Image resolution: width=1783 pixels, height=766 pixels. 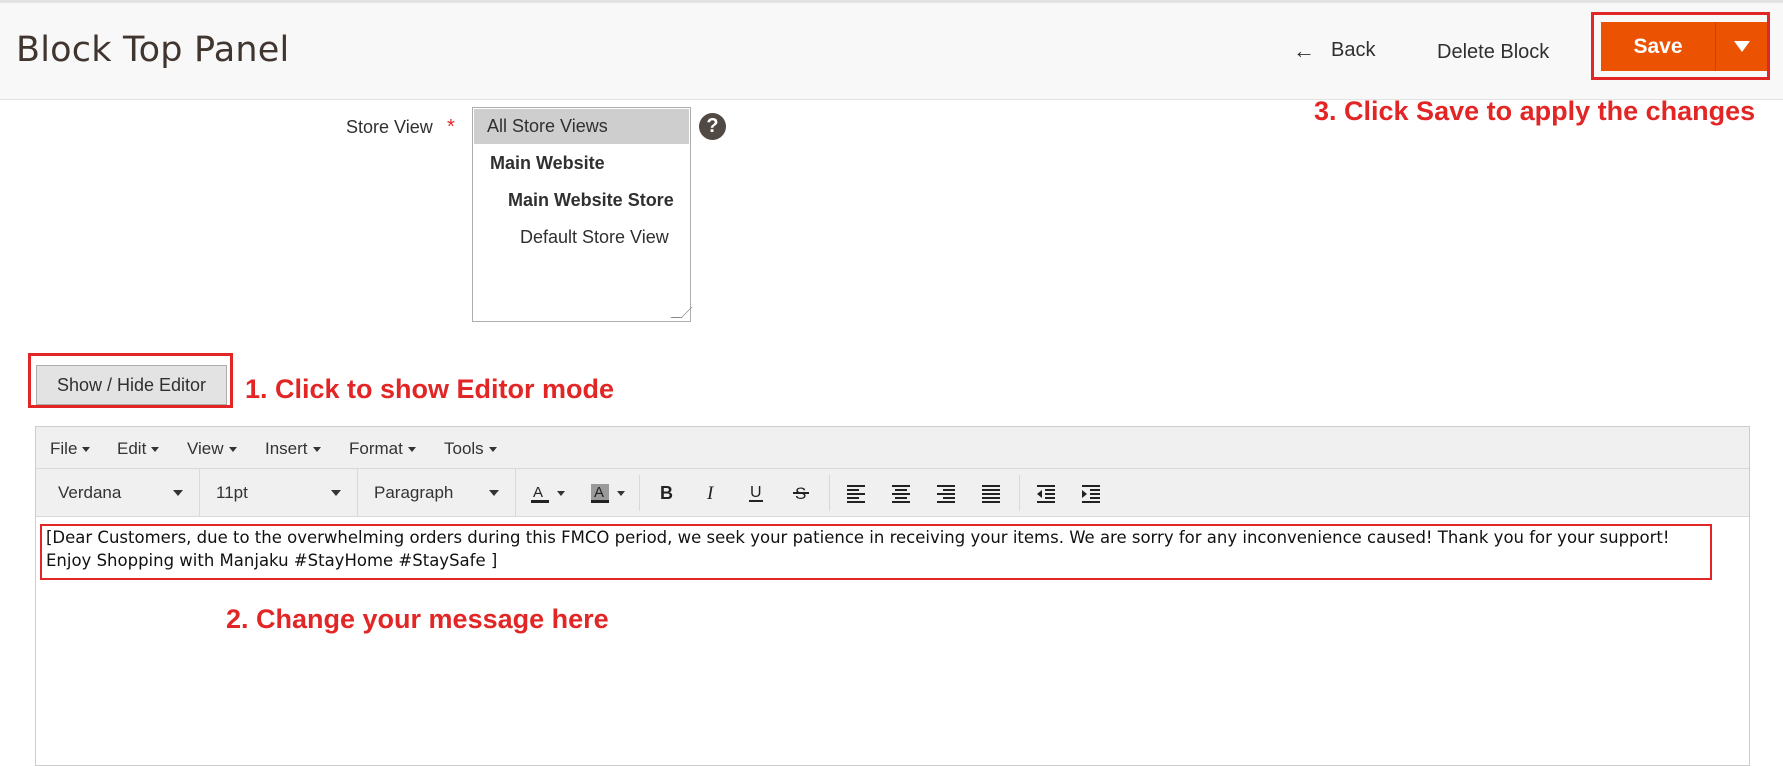 I want to click on block-format-select: Paragraph, so click(x=437, y=492).